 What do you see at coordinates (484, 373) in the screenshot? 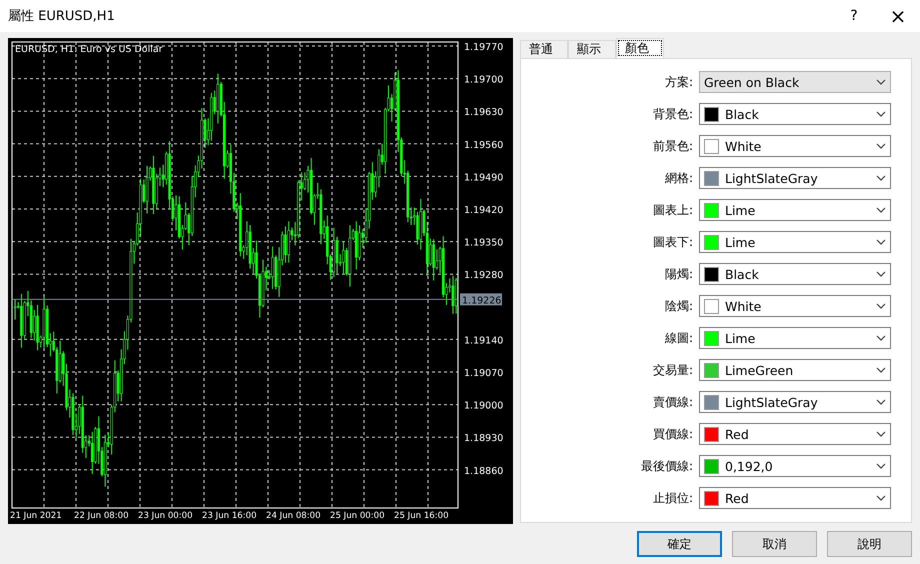
I see `price-label: 1.19070` at bounding box center [484, 373].